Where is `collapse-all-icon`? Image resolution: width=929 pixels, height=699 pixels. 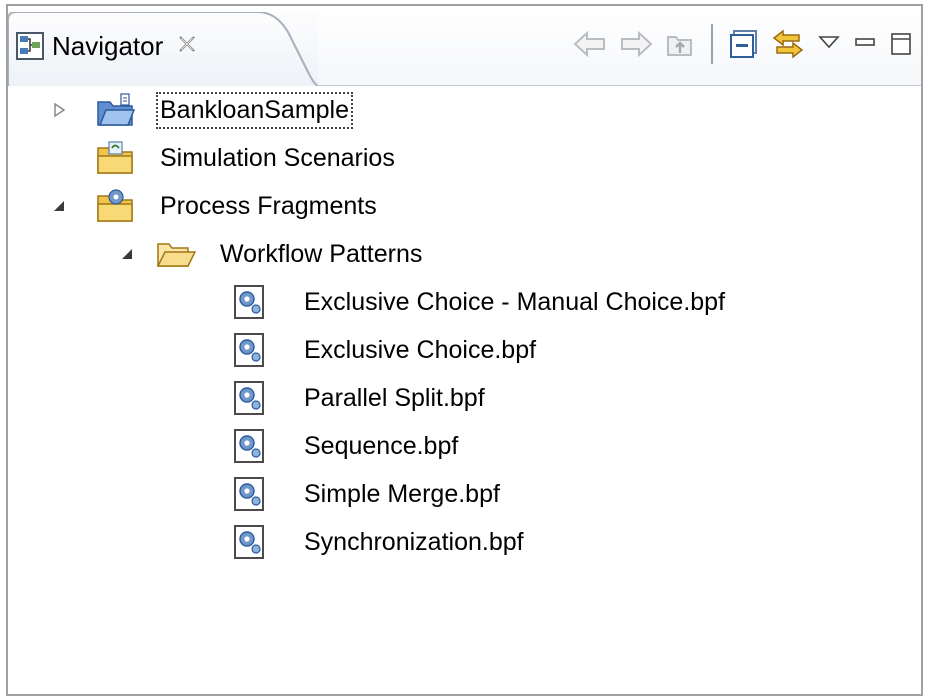
collapse-all-icon is located at coordinates (743, 44).